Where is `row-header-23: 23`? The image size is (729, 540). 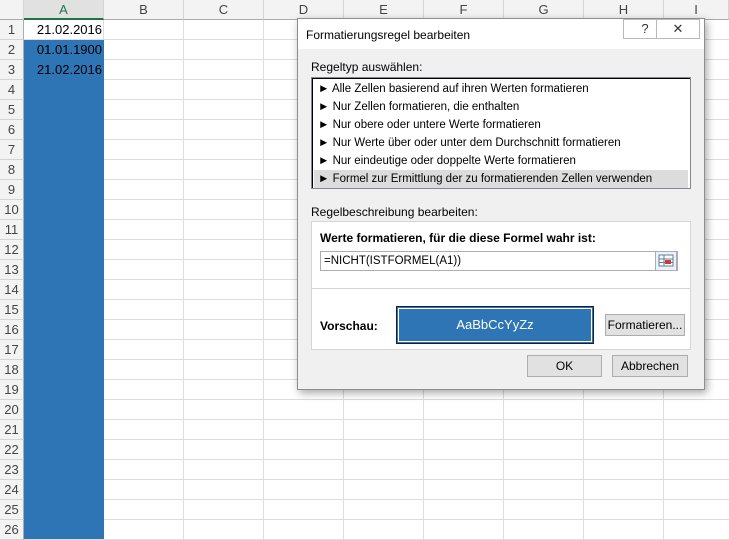
row-header-23: 23 is located at coordinates (12, 470).